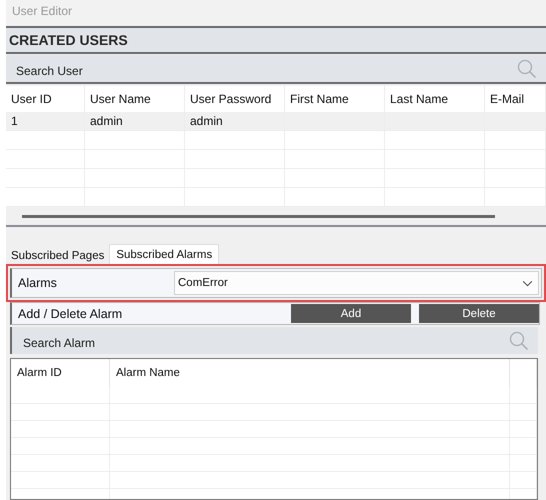 The width and height of the screenshot is (546, 500). Describe the element at coordinates (164, 254) in the screenshot. I see `tab: Subscribed Alarms` at that location.